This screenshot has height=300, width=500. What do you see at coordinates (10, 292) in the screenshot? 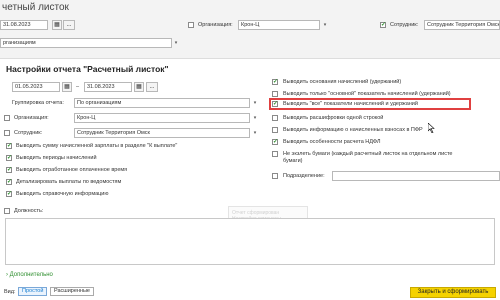
I see `view-label: Вид:` at bounding box center [10, 292].